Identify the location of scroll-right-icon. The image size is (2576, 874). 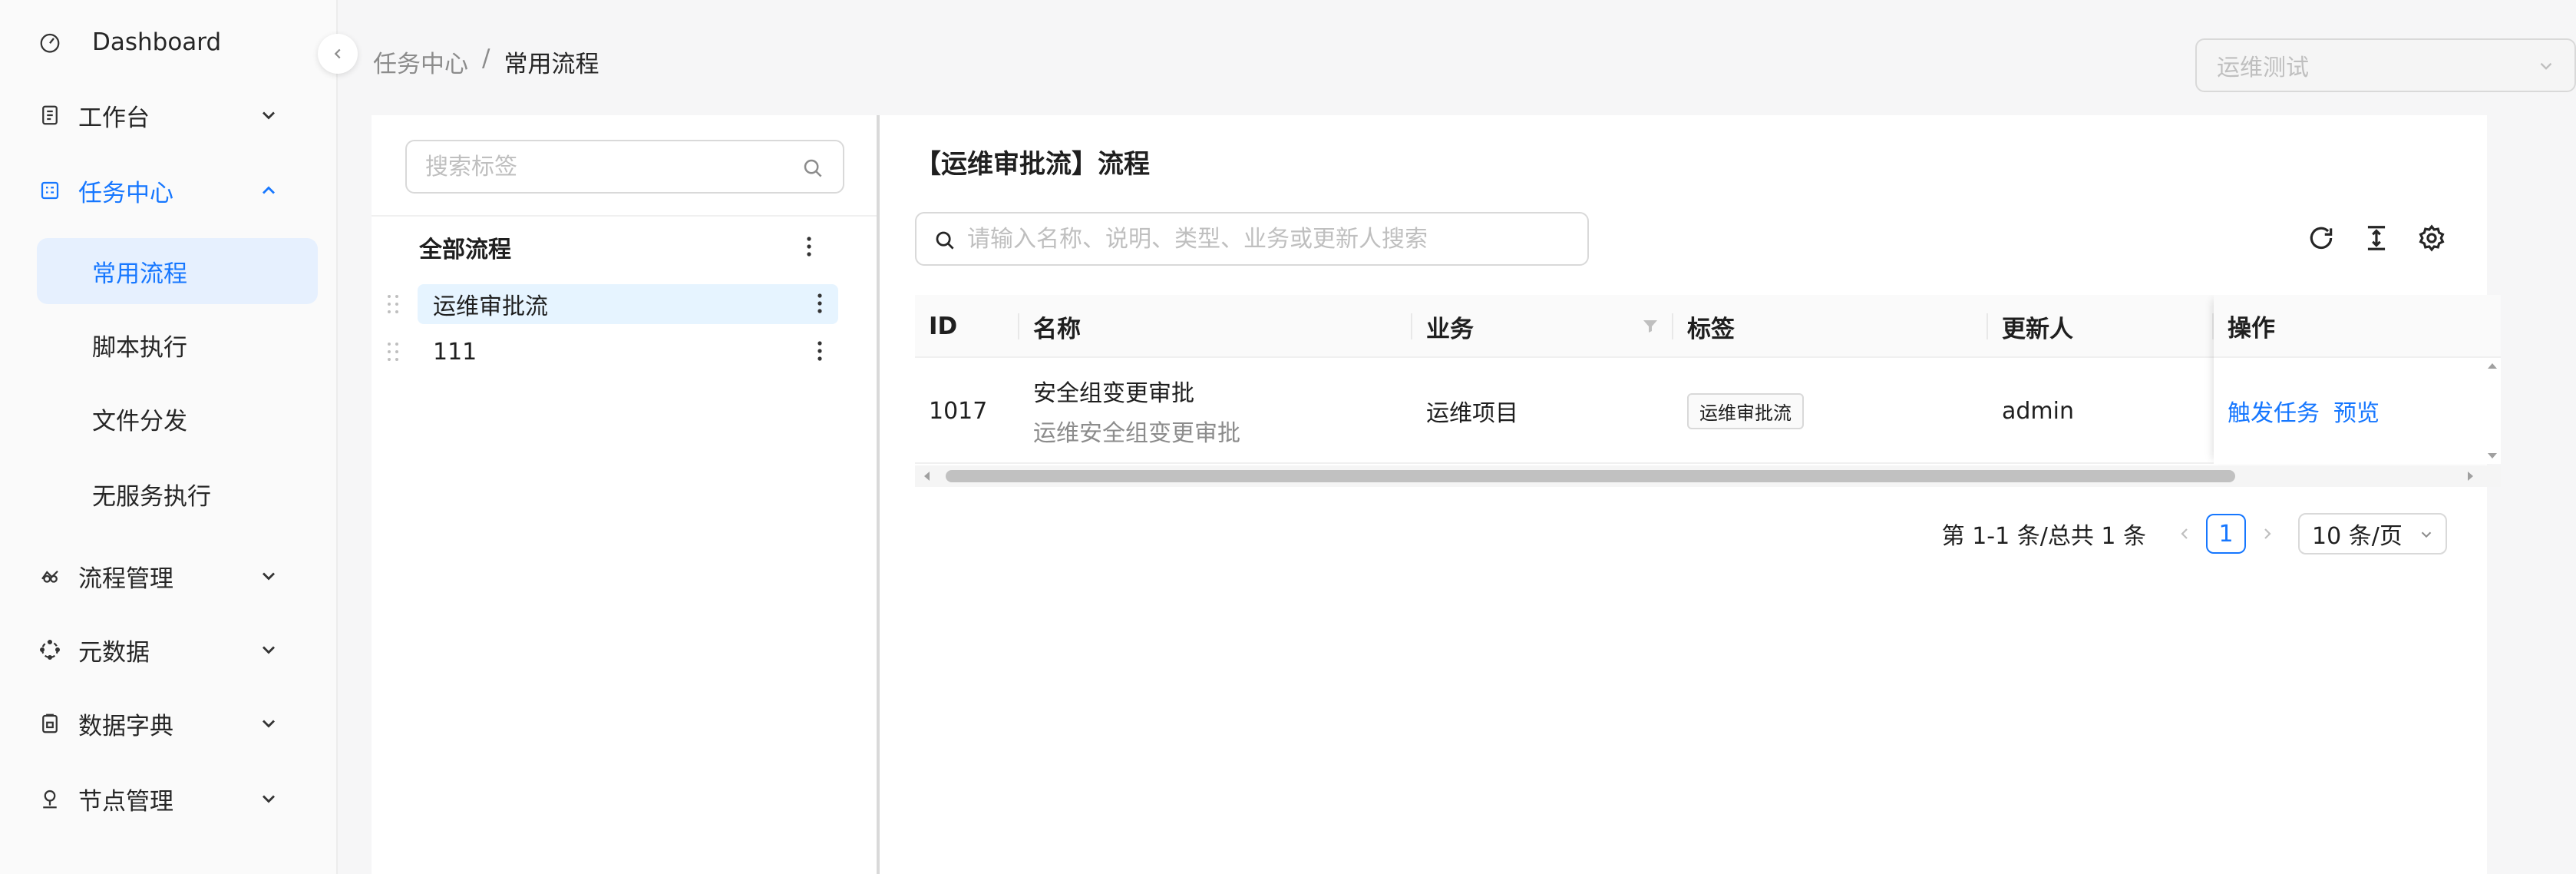
(2470, 476).